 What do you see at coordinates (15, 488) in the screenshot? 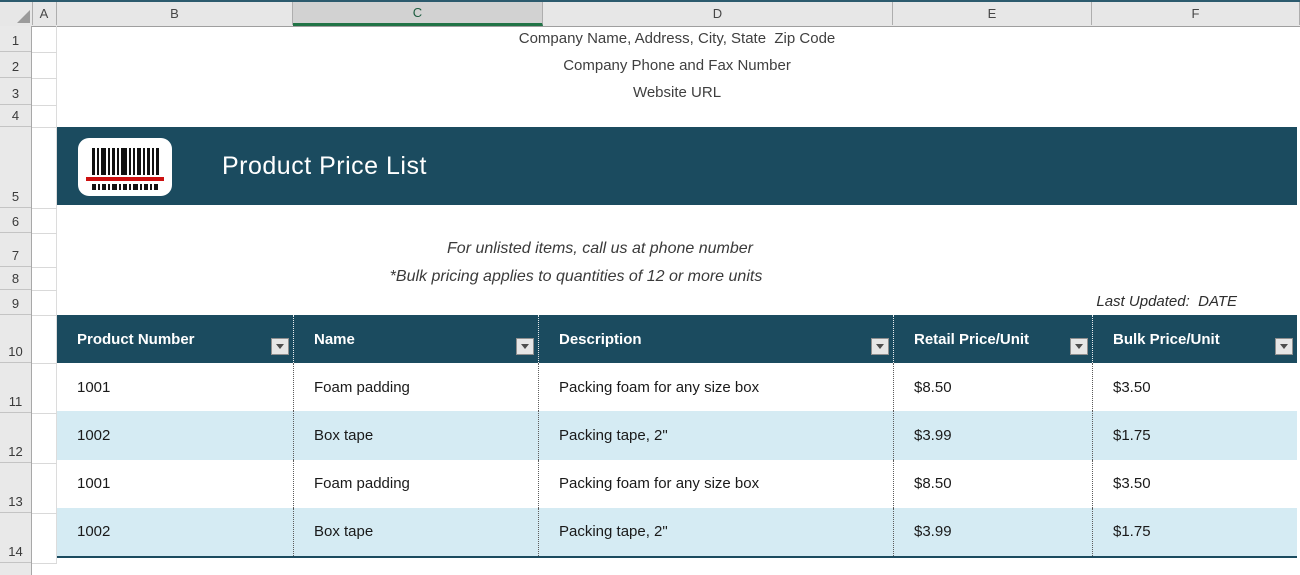
I see `row-header-13: 13` at bounding box center [15, 488].